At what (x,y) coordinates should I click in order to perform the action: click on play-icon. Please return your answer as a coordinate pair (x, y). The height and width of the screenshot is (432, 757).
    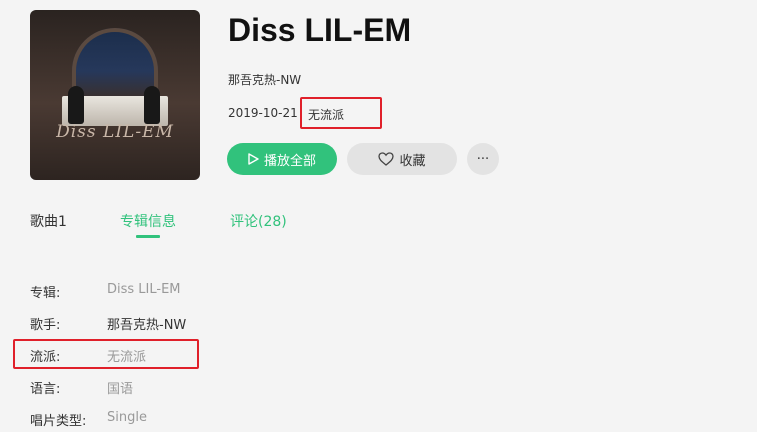
    Looking at the image, I should click on (253, 159).